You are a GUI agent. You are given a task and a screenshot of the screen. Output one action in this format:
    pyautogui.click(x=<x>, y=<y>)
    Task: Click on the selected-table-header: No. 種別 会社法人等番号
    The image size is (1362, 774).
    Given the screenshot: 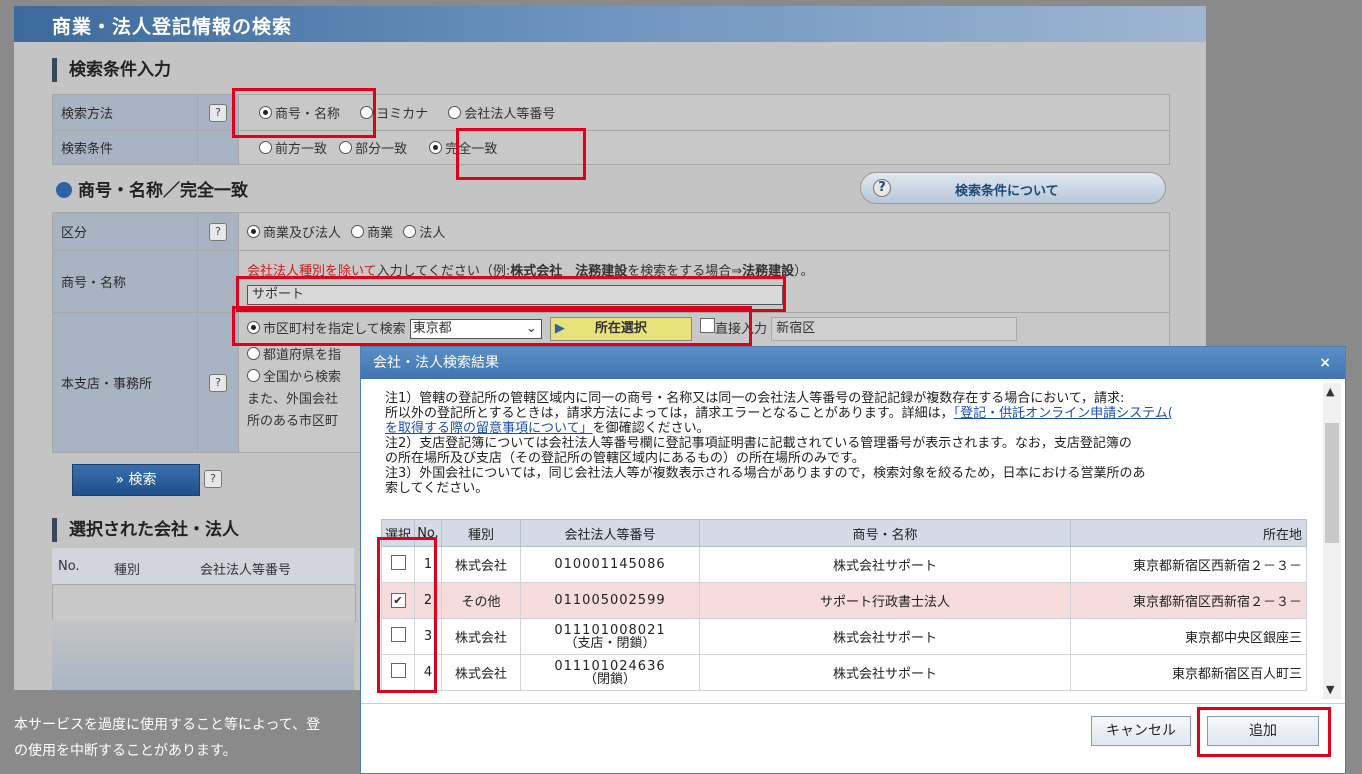 What is the action you would take?
    pyautogui.click(x=203, y=566)
    